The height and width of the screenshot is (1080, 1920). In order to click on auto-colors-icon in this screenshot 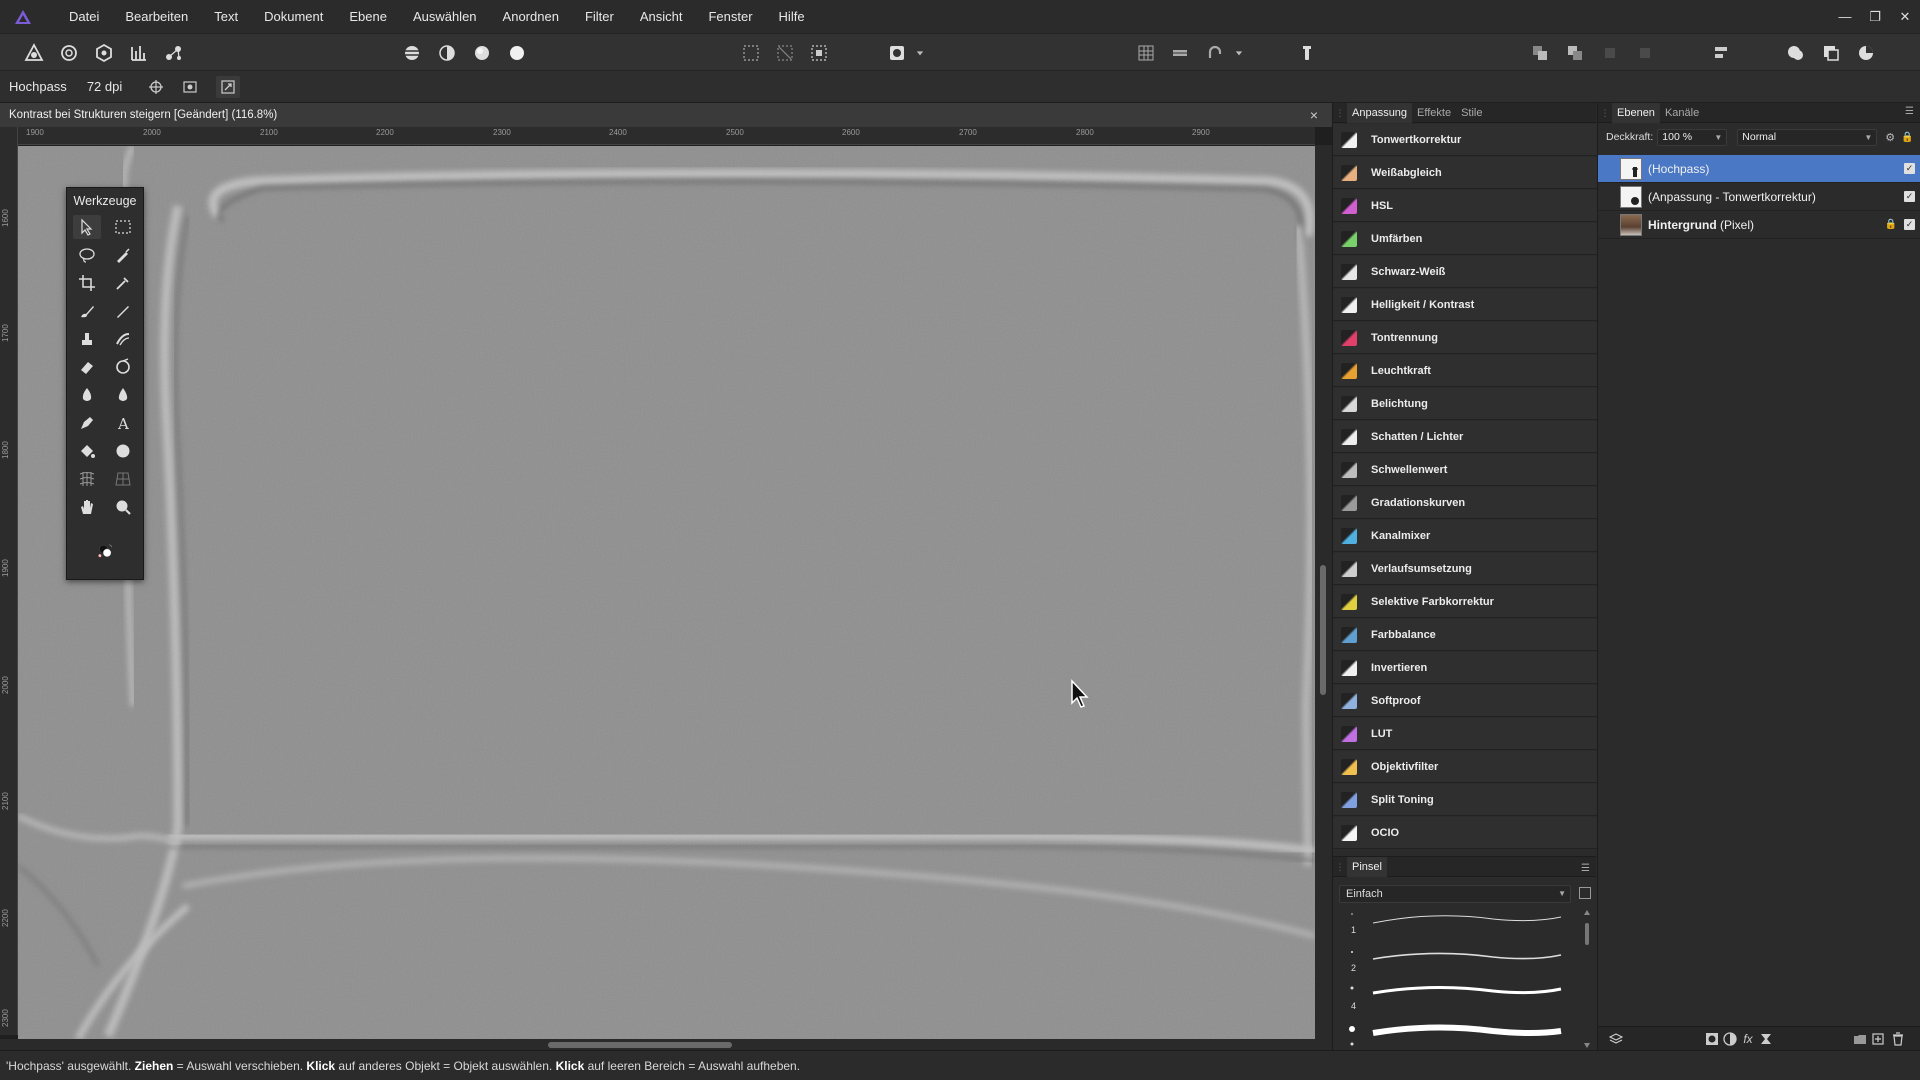, I will do `click(482, 53)`.